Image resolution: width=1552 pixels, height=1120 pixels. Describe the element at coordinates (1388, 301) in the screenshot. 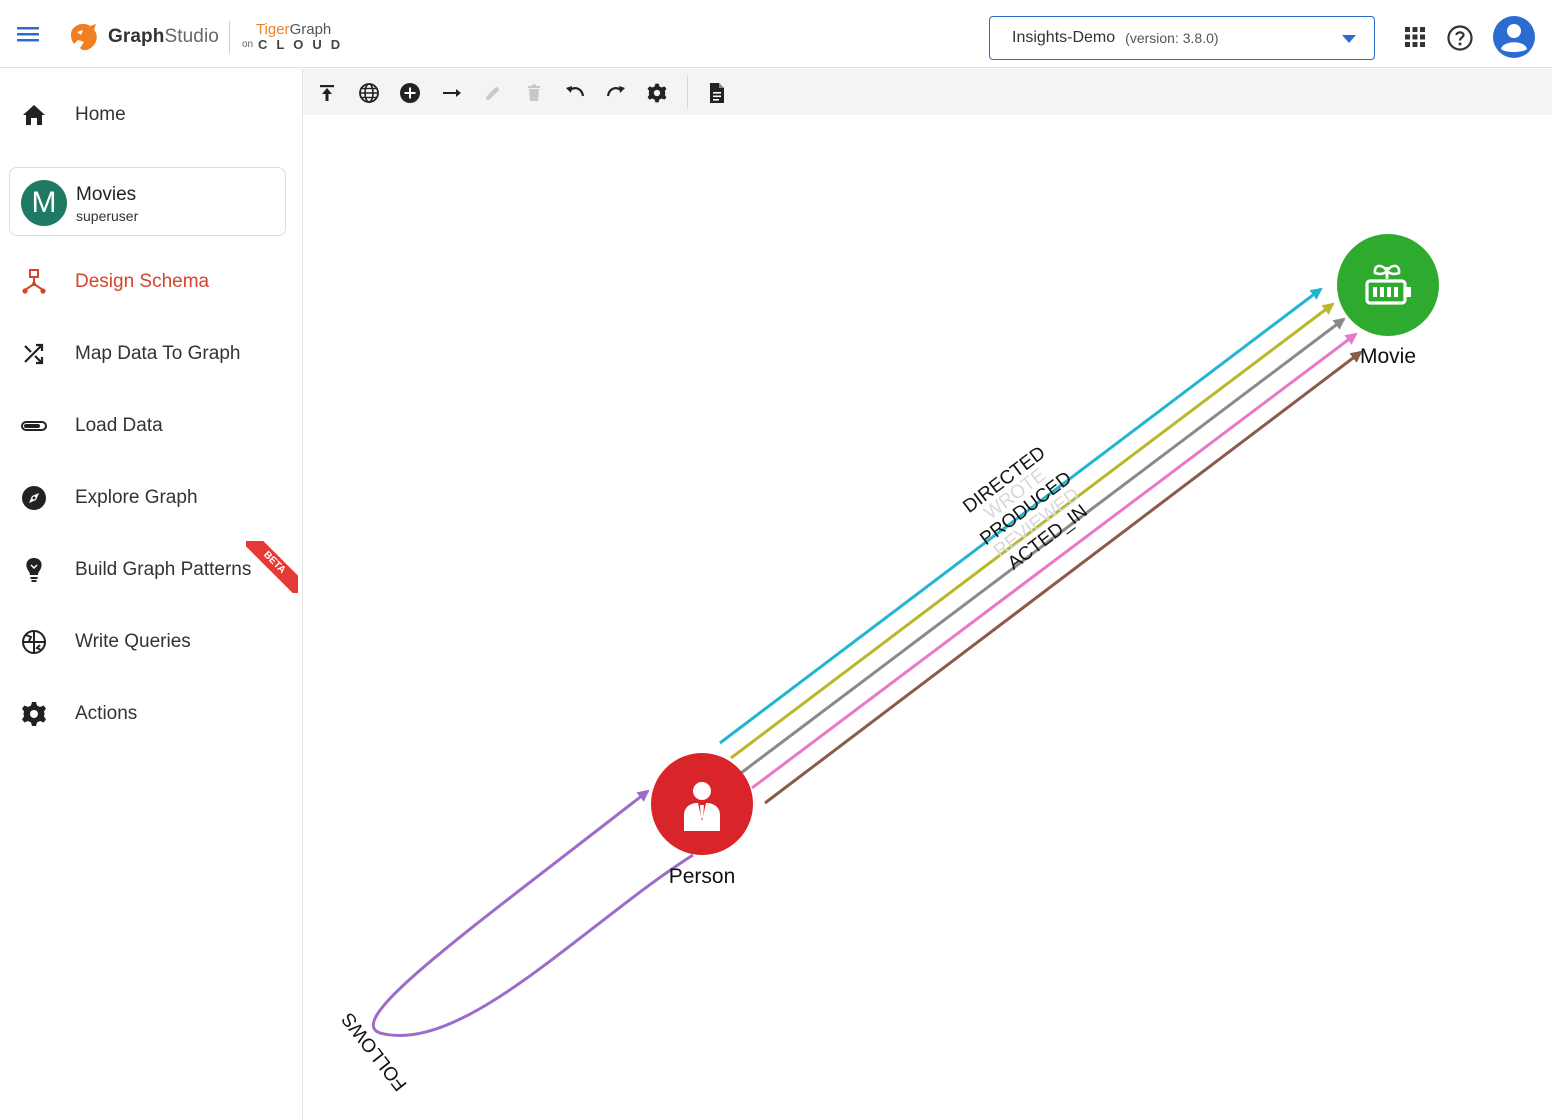

I see `vertex-movie: Movie` at that location.